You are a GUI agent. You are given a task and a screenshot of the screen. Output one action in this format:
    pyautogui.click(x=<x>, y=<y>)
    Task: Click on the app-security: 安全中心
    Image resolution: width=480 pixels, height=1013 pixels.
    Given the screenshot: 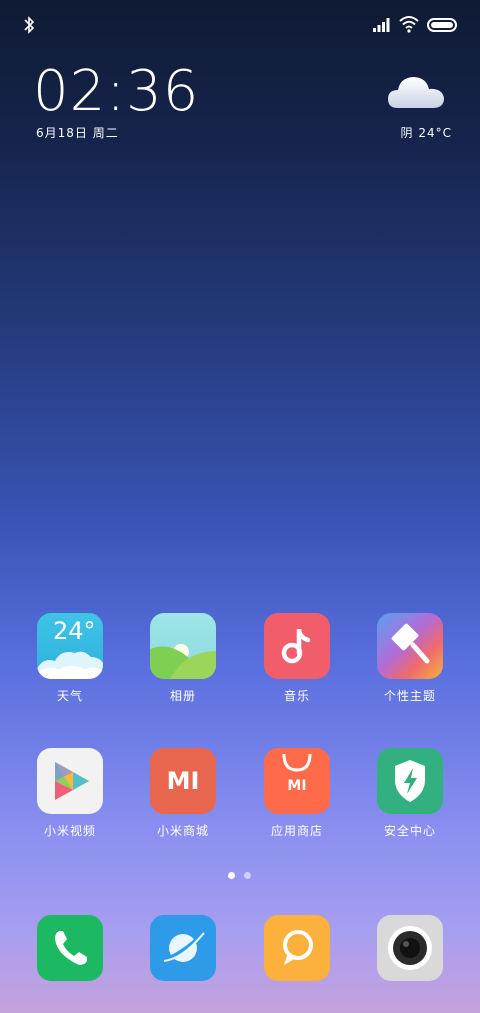 What is the action you would take?
    pyautogui.click(x=410, y=793)
    